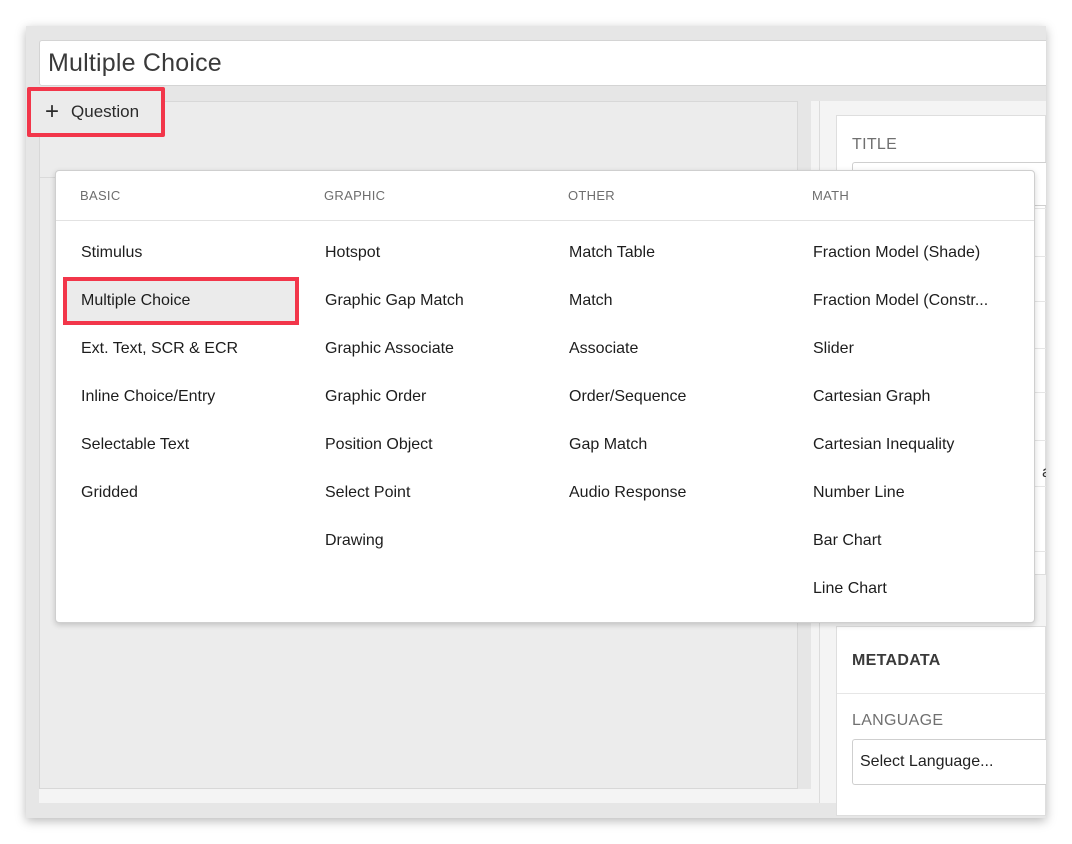 The image size is (1072, 844). I want to click on menu-item-order-sequence: Order/Sequence, so click(666, 397).